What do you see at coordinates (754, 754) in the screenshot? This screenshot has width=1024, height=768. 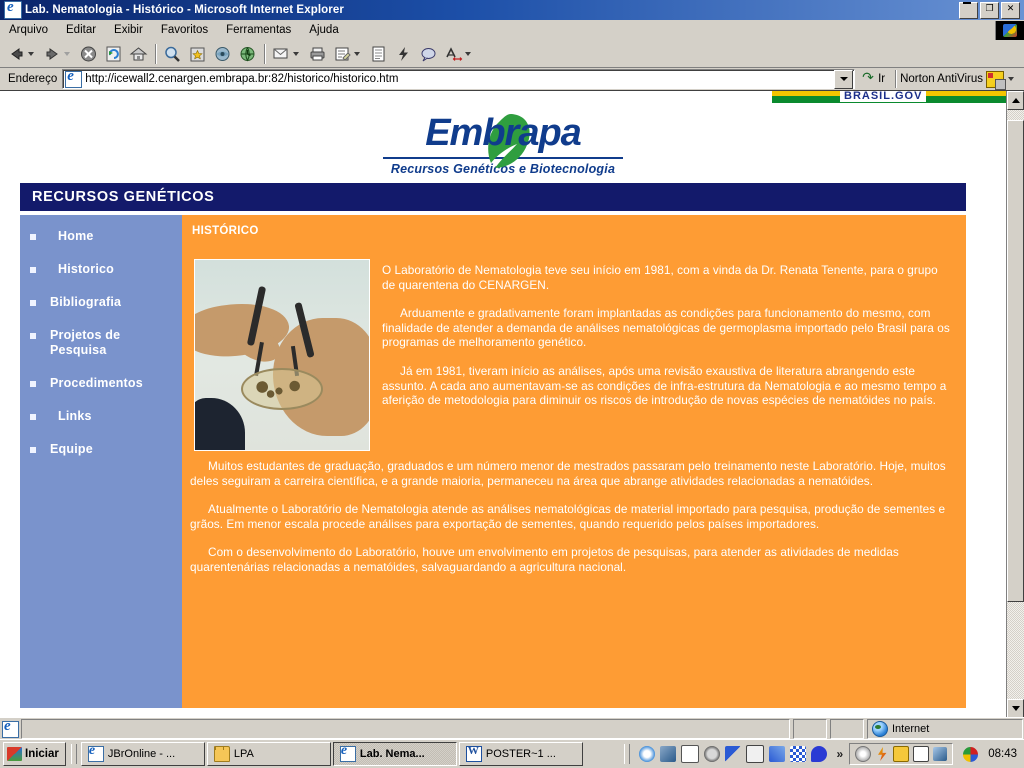 I see `mail-icon` at bounding box center [754, 754].